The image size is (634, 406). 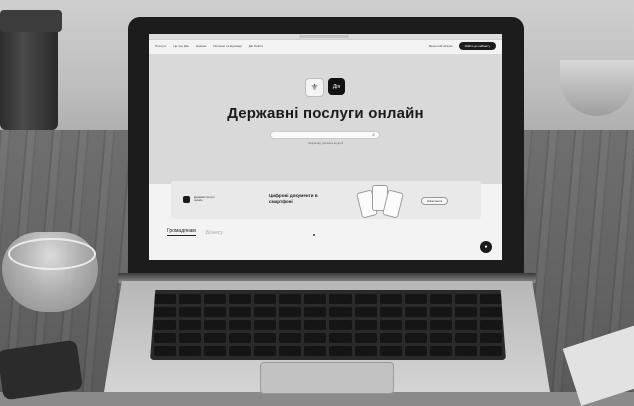 I want to click on page-title: Державні послуги онлайн, so click(x=325, y=113).